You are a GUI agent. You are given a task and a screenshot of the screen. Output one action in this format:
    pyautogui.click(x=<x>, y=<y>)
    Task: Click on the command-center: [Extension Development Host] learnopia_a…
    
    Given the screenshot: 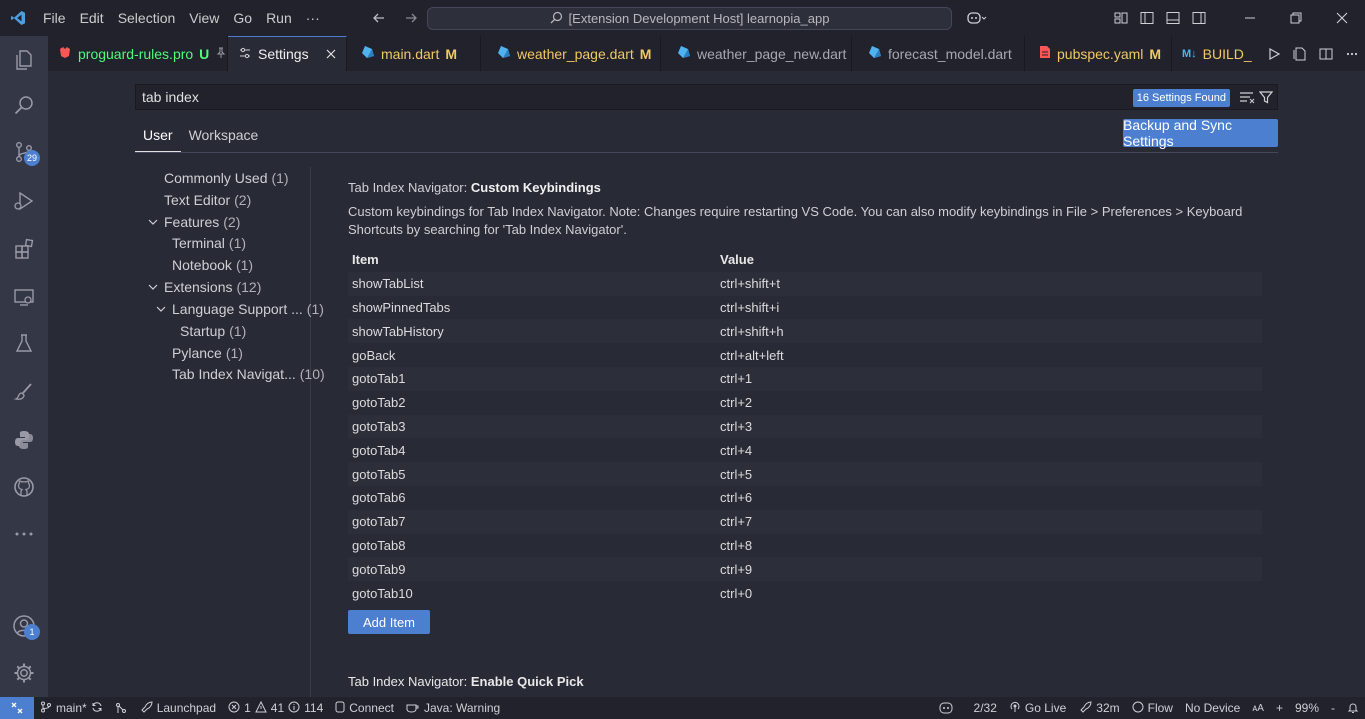 What is the action you would take?
    pyautogui.click(x=689, y=18)
    